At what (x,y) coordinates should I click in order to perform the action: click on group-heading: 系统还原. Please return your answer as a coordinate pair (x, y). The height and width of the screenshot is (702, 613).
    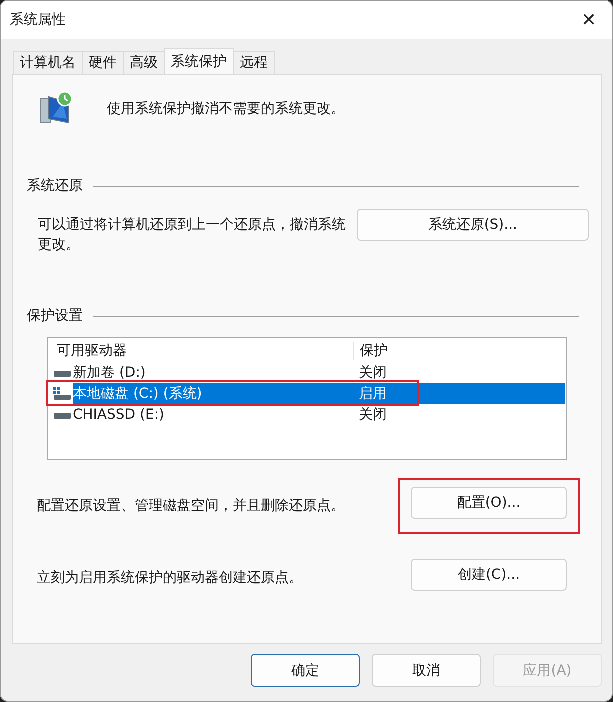
    Looking at the image, I should click on (55, 186).